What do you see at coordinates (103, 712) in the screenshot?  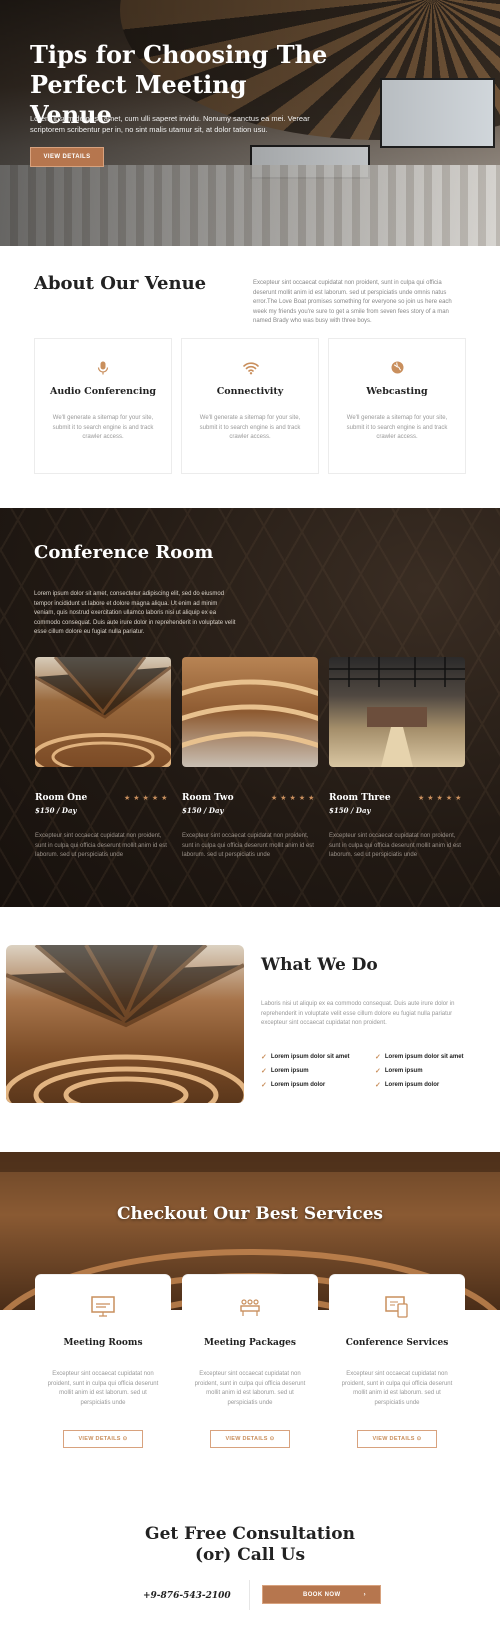 I see `room-one-image` at bounding box center [103, 712].